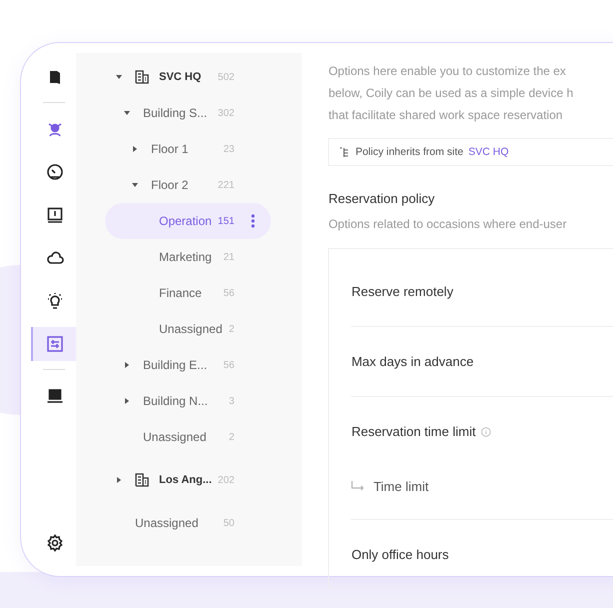 The height and width of the screenshot is (608, 613). What do you see at coordinates (409, 152) in the screenshot?
I see `inherit-text: Policy inherits from site` at bounding box center [409, 152].